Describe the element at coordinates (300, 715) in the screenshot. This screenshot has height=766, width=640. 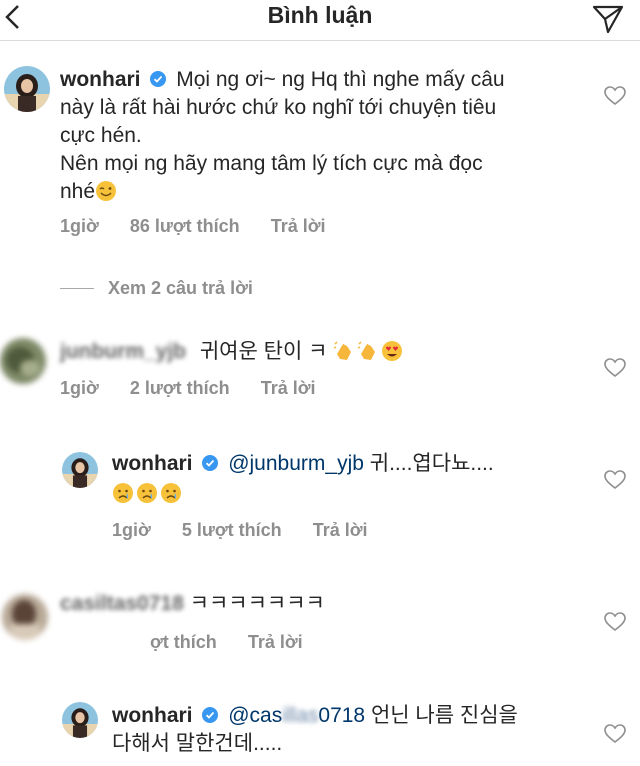
I see `mention-blurred: illas` at that location.